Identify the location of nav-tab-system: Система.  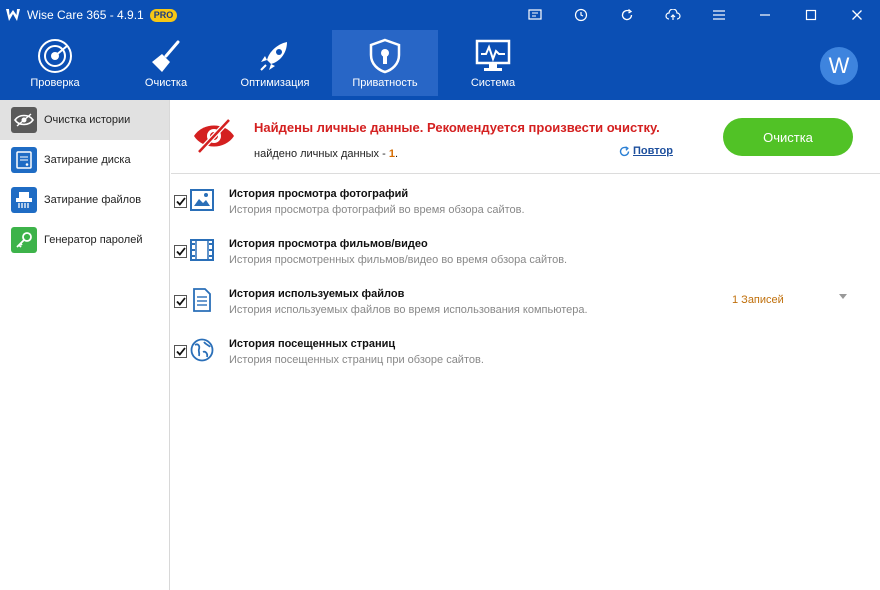
(493, 63).